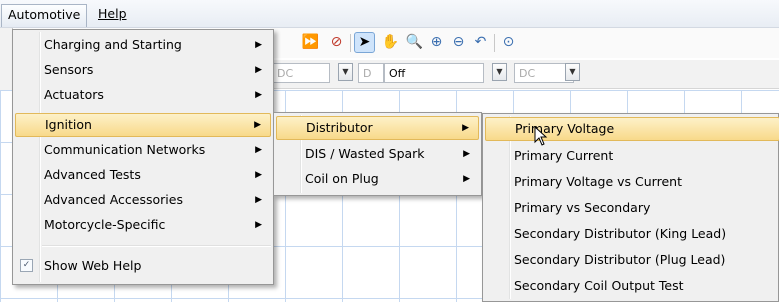 This screenshot has width=779, height=302. I want to click on menu-item-show-web-help: ✓ Show Web Help, so click(143, 266).